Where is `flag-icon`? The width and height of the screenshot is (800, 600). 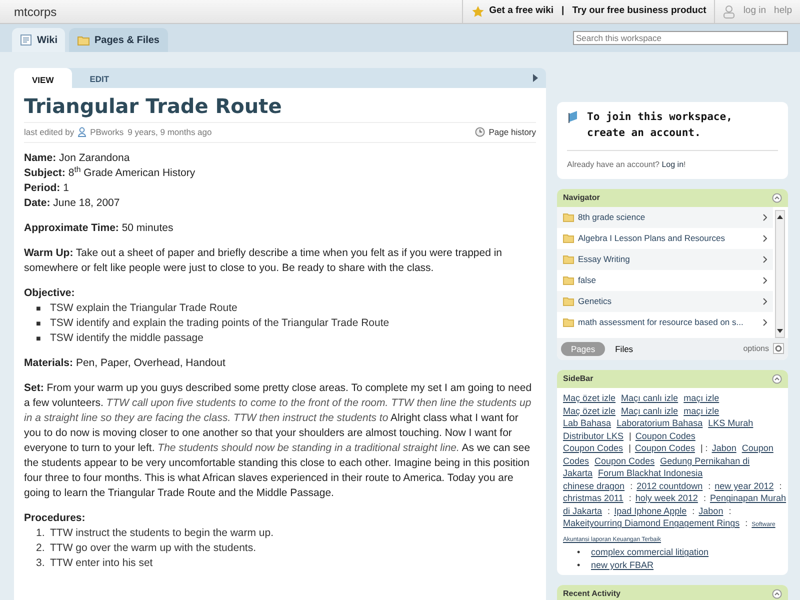
flag-icon is located at coordinates (573, 116).